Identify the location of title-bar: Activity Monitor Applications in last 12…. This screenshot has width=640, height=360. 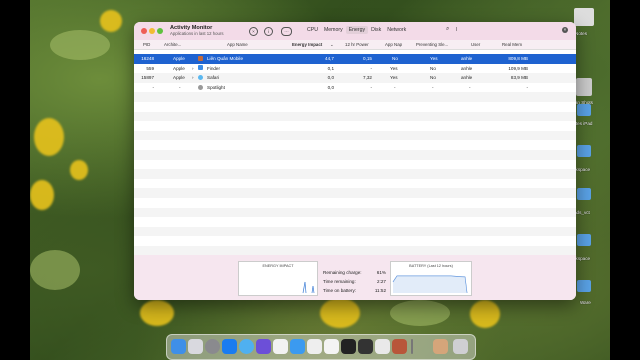
(355, 31).